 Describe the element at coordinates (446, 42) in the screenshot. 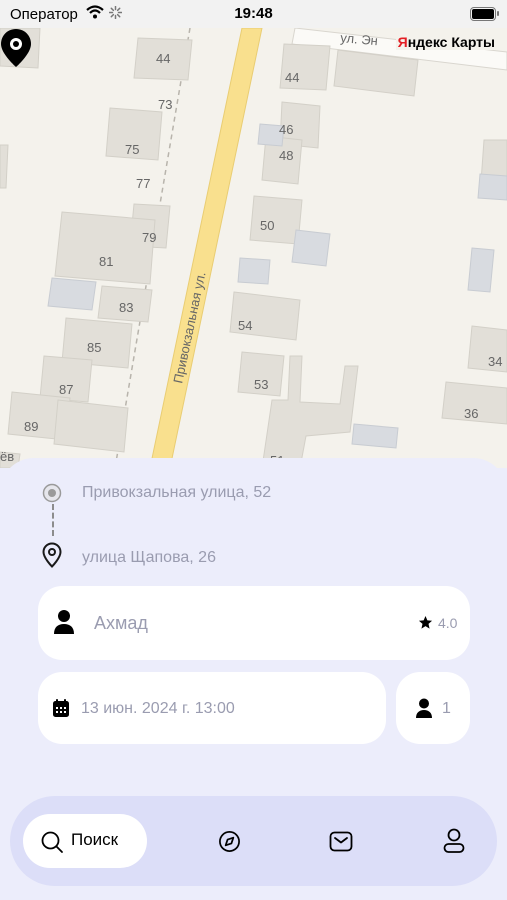

I see `map-brand-logo: Яндекс Карты` at that location.